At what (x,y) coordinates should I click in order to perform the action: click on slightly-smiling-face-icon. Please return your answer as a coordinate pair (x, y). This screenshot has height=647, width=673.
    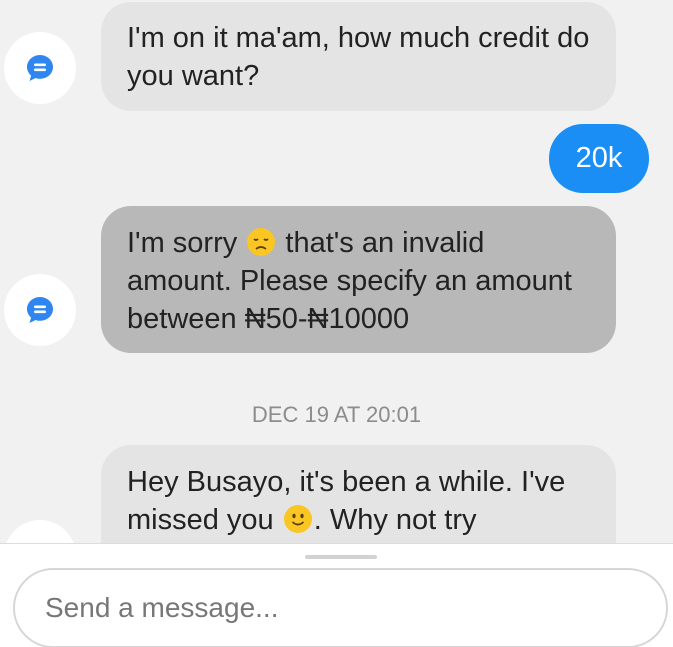
    Looking at the image, I should click on (297, 519).